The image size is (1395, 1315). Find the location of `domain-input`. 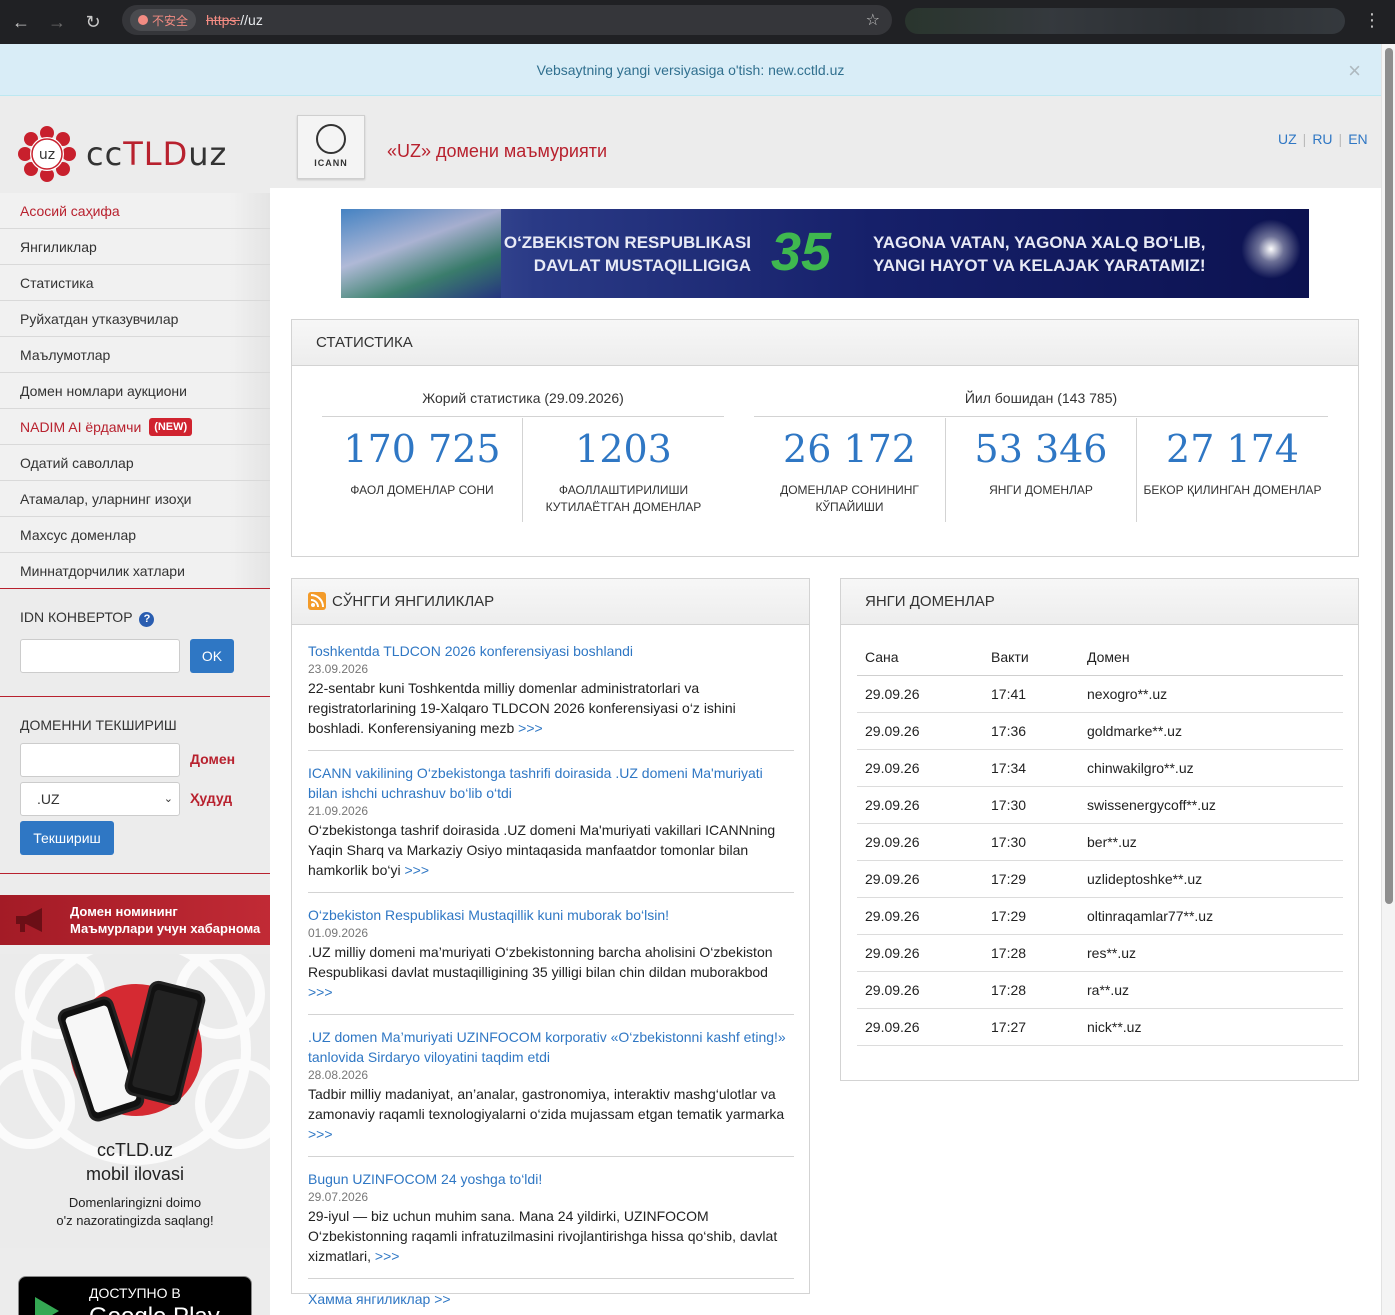

domain-input is located at coordinates (100, 760).